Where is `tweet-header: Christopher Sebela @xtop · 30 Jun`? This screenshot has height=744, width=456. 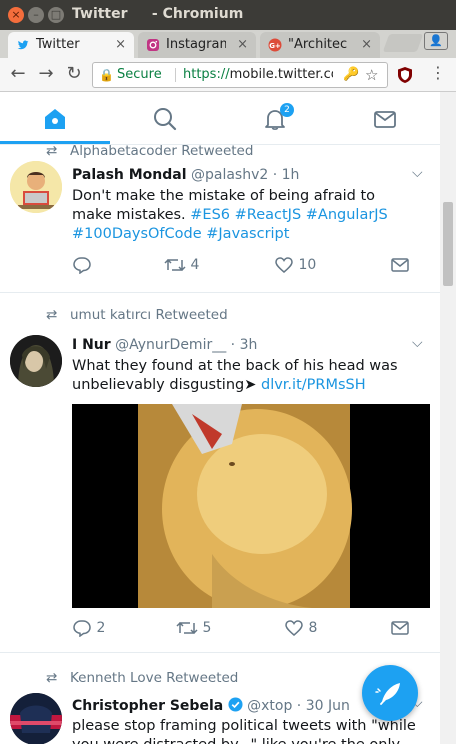
tweet-header: Christopher Sebela @xtop · 30 Jun is located at coordinates (211, 705).